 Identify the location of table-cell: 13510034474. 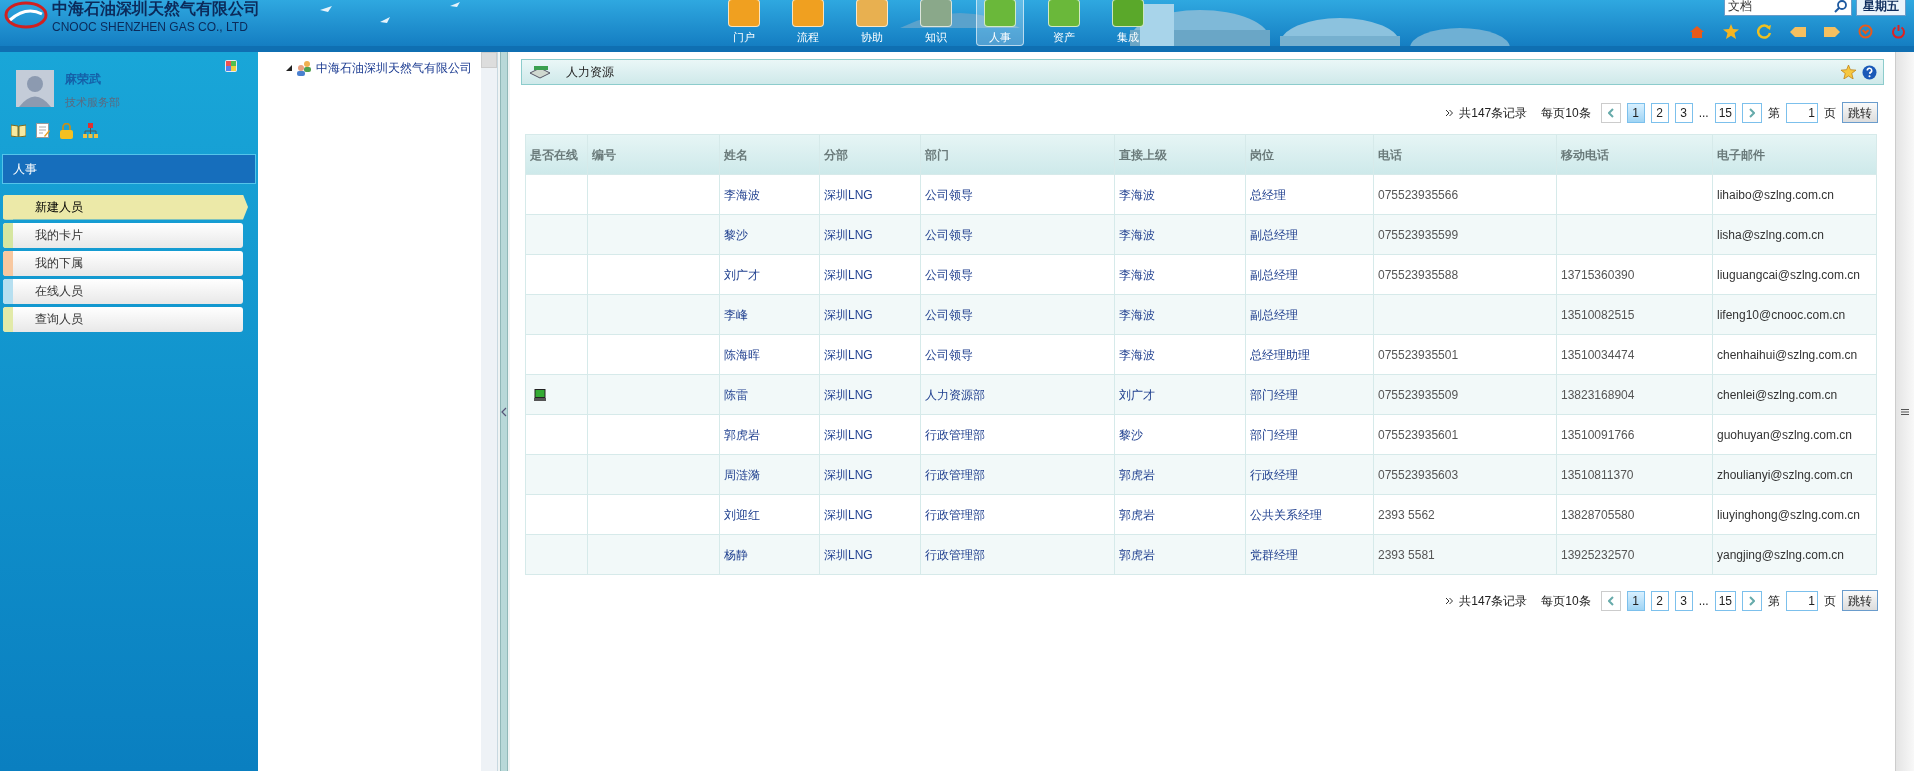
(1634, 354).